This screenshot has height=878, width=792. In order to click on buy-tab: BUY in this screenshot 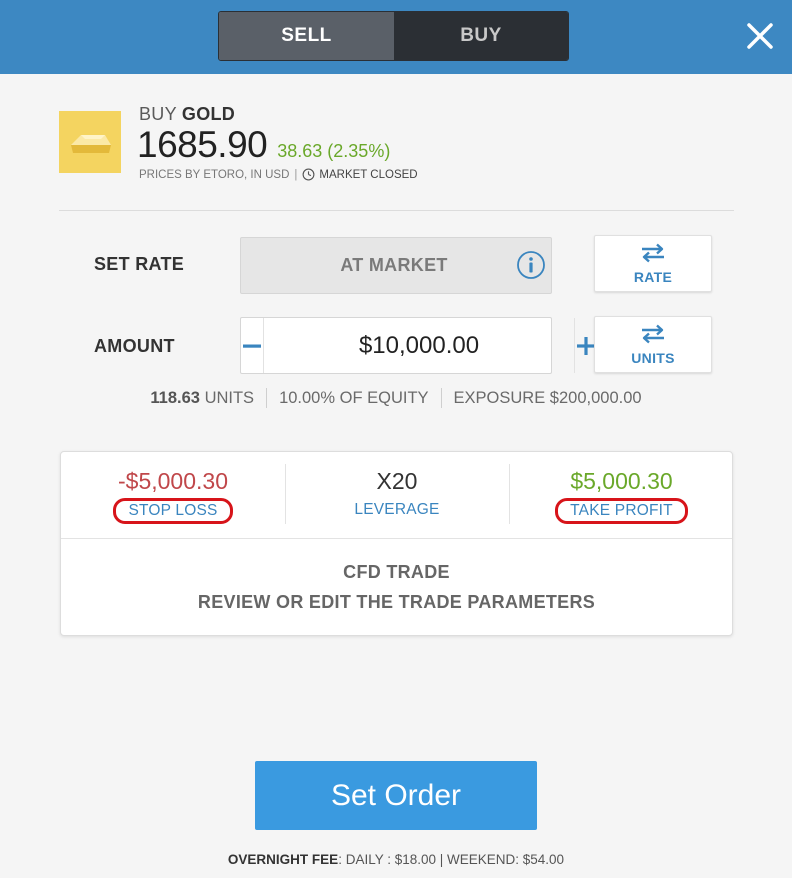, I will do `click(481, 36)`.